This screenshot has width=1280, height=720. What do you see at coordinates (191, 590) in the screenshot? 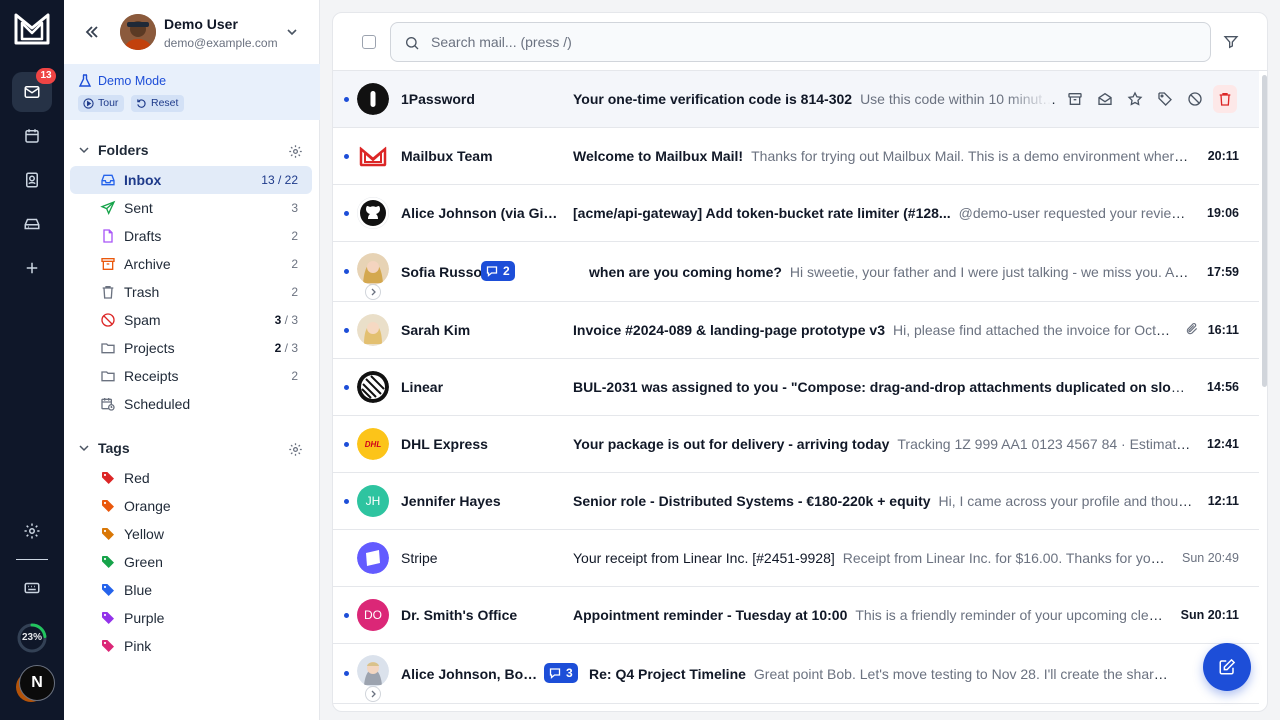
I see `tag-item-blue: Blue` at bounding box center [191, 590].